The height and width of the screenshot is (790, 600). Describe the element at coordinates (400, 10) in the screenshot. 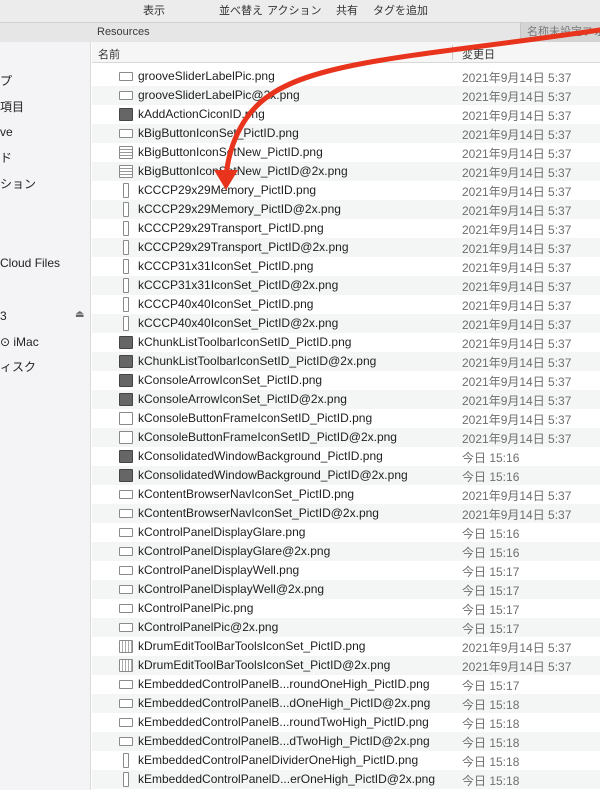

I see `toolbar-add-tag-label: タグを追加` at that location.